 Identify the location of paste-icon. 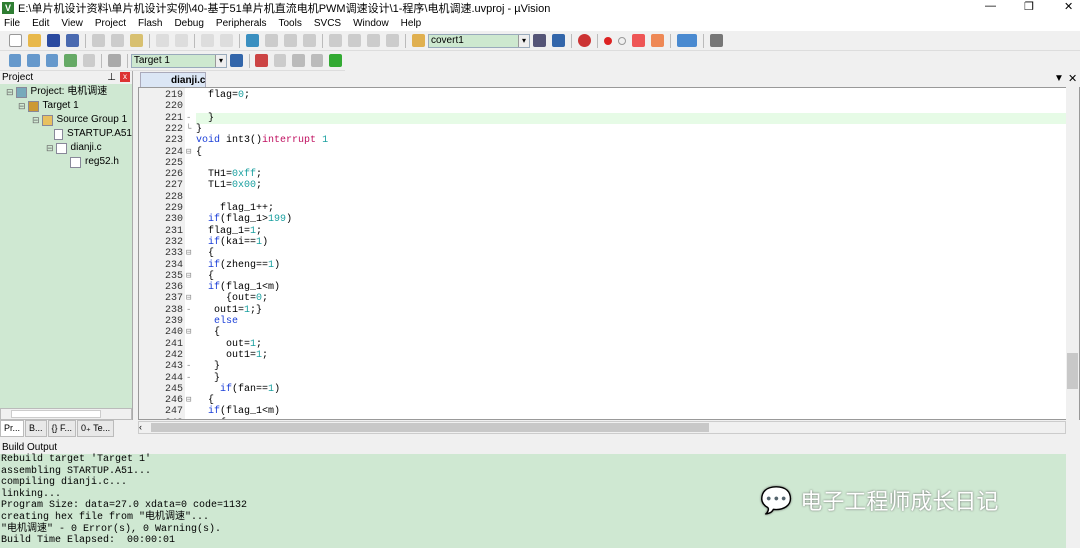
(136, 40).